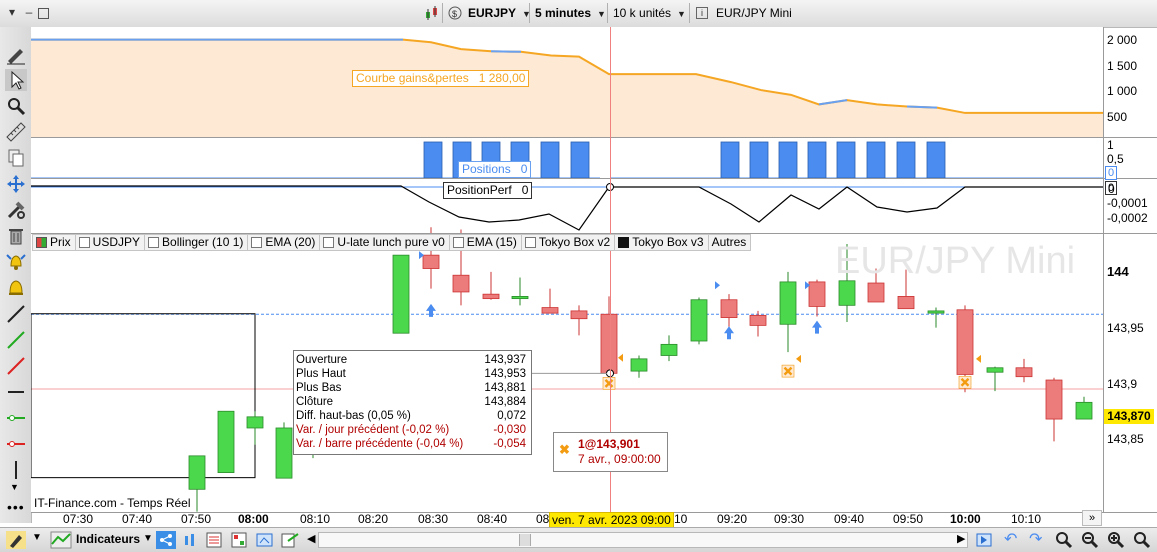 Image resolution: width=1157 pixels, height=552 pixels. I want to click on chart-type-icon, so click(431, 12).